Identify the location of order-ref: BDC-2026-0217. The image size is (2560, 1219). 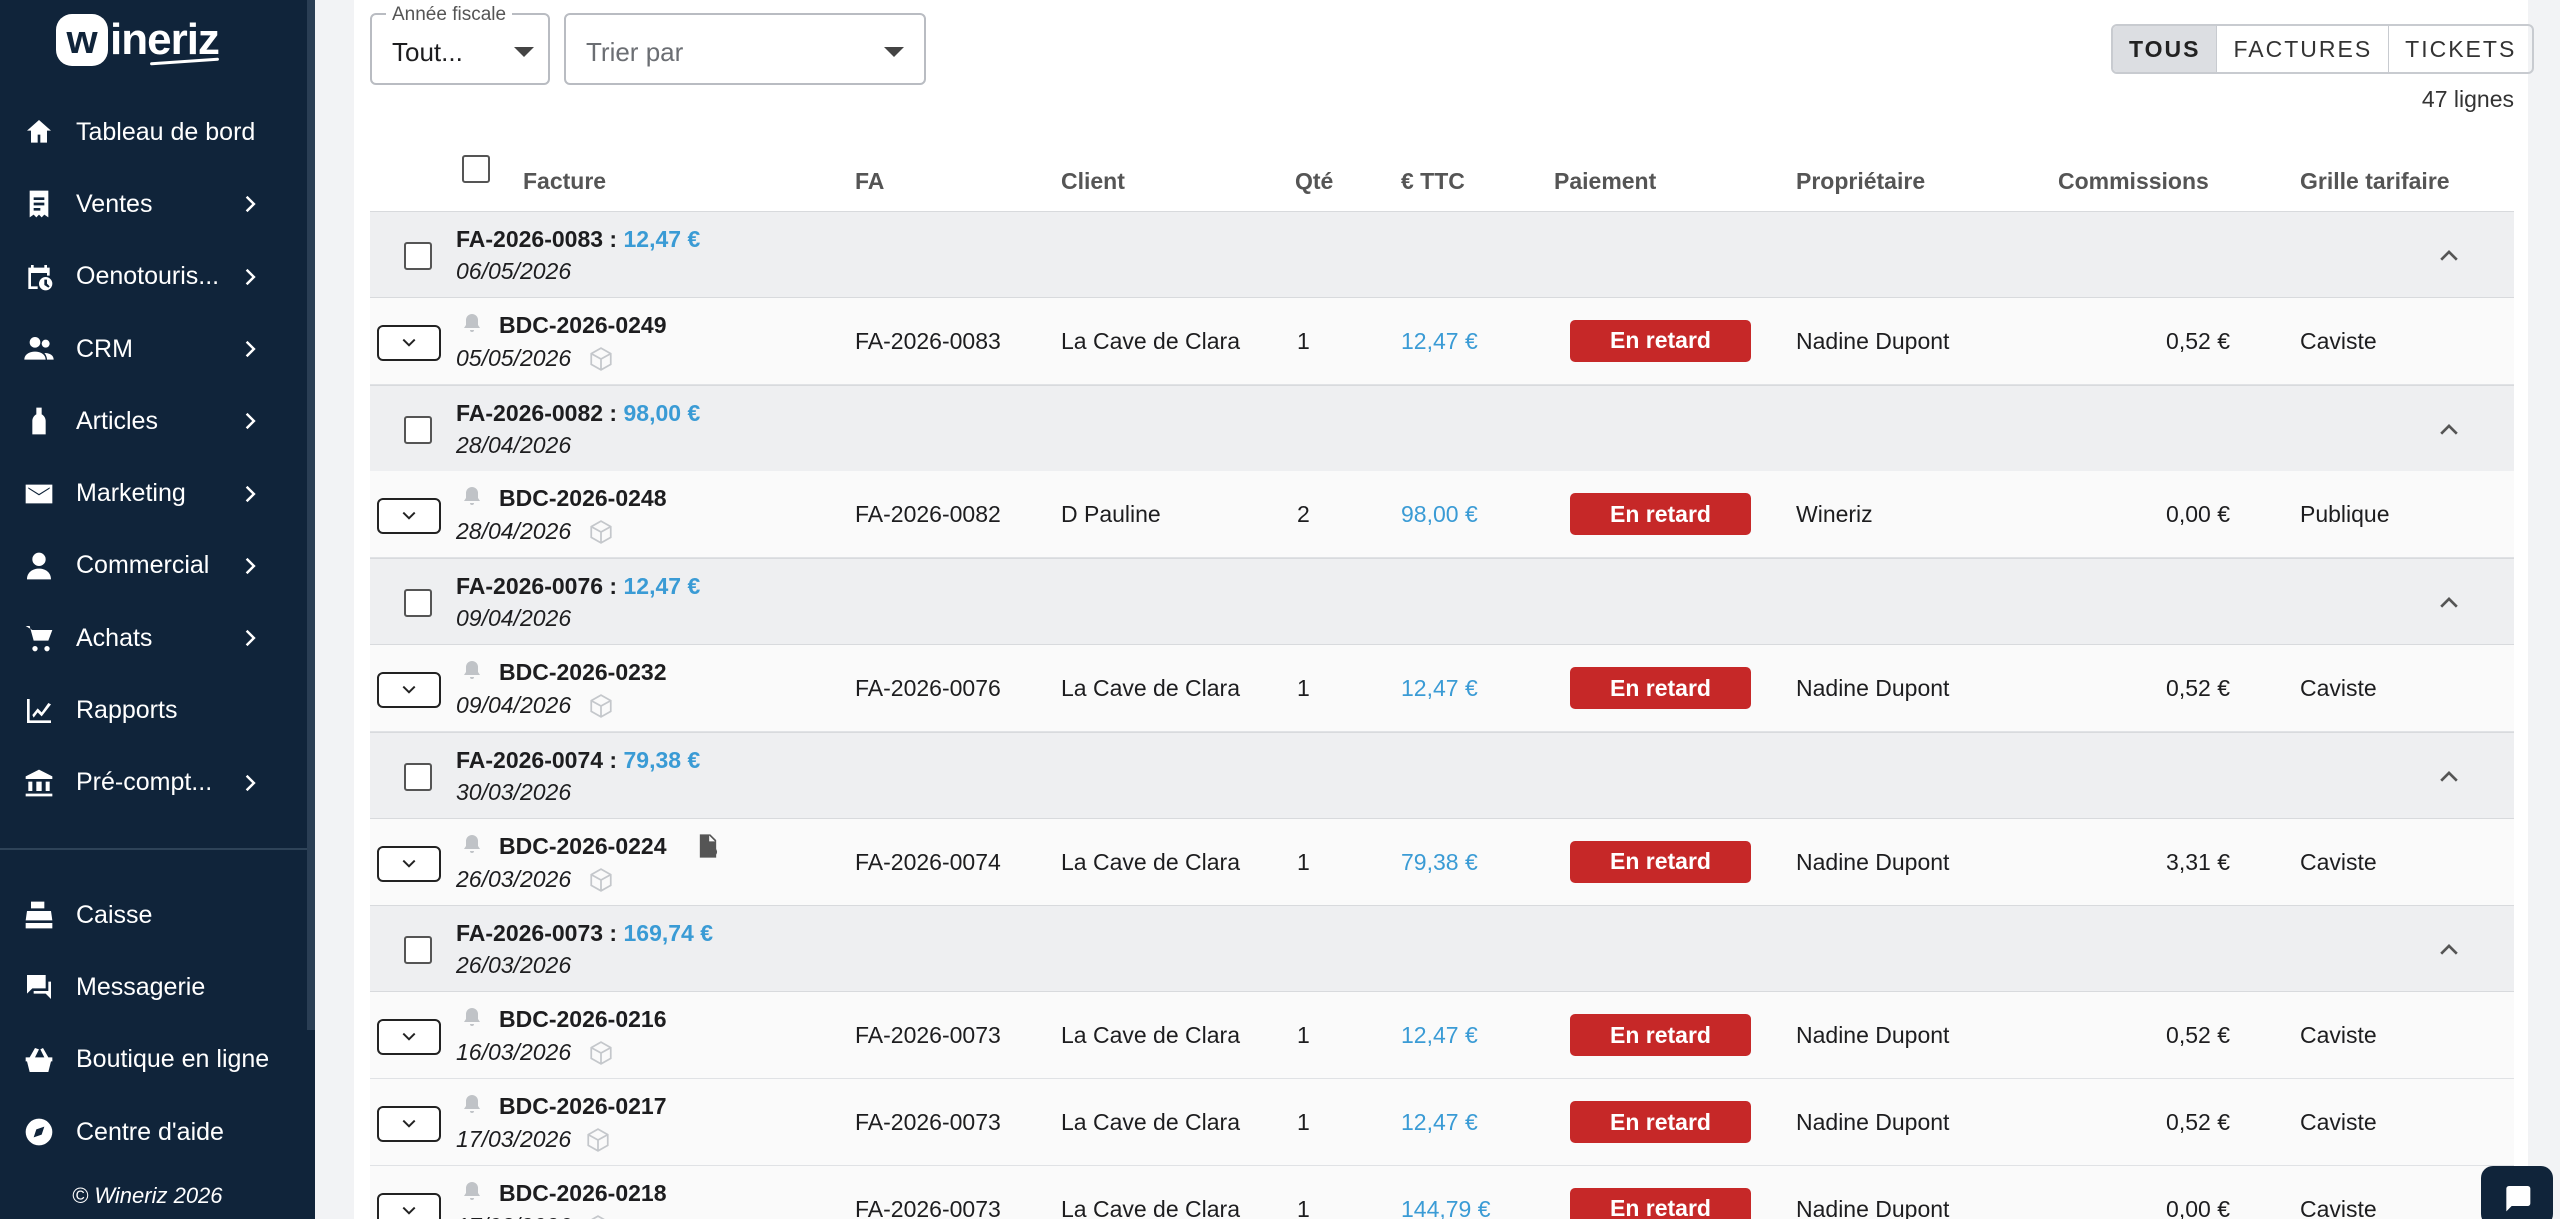
(582, 1106).